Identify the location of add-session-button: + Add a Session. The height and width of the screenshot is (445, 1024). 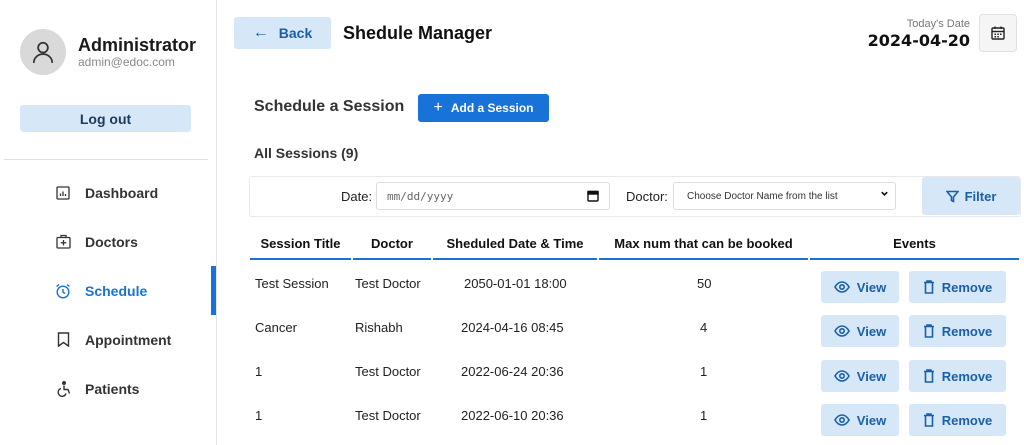
(483, 108).